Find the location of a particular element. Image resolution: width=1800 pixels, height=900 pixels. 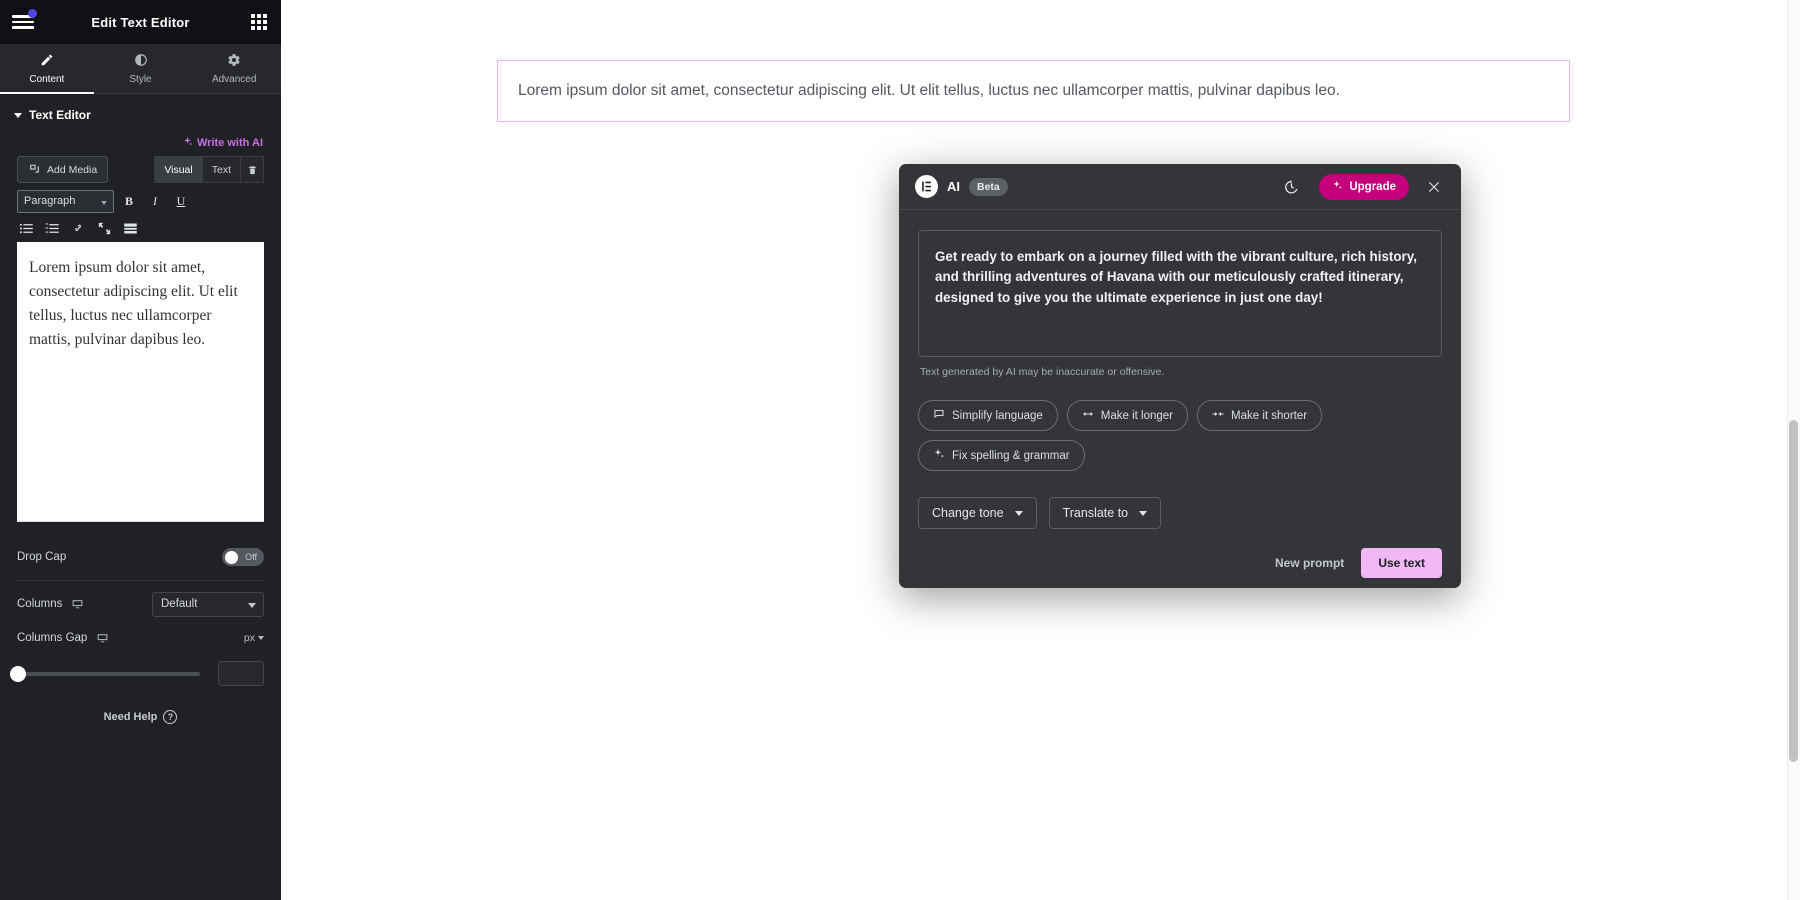

chip-make-it-longer: Make it longer is located at coordinates (1127, 415).